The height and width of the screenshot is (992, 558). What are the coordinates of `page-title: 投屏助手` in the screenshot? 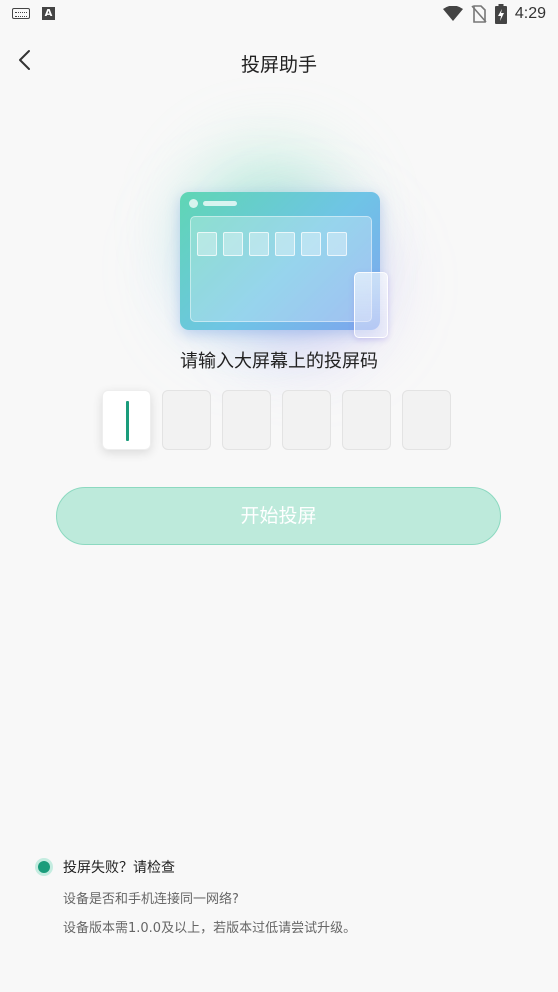 It's located at (278, 65).